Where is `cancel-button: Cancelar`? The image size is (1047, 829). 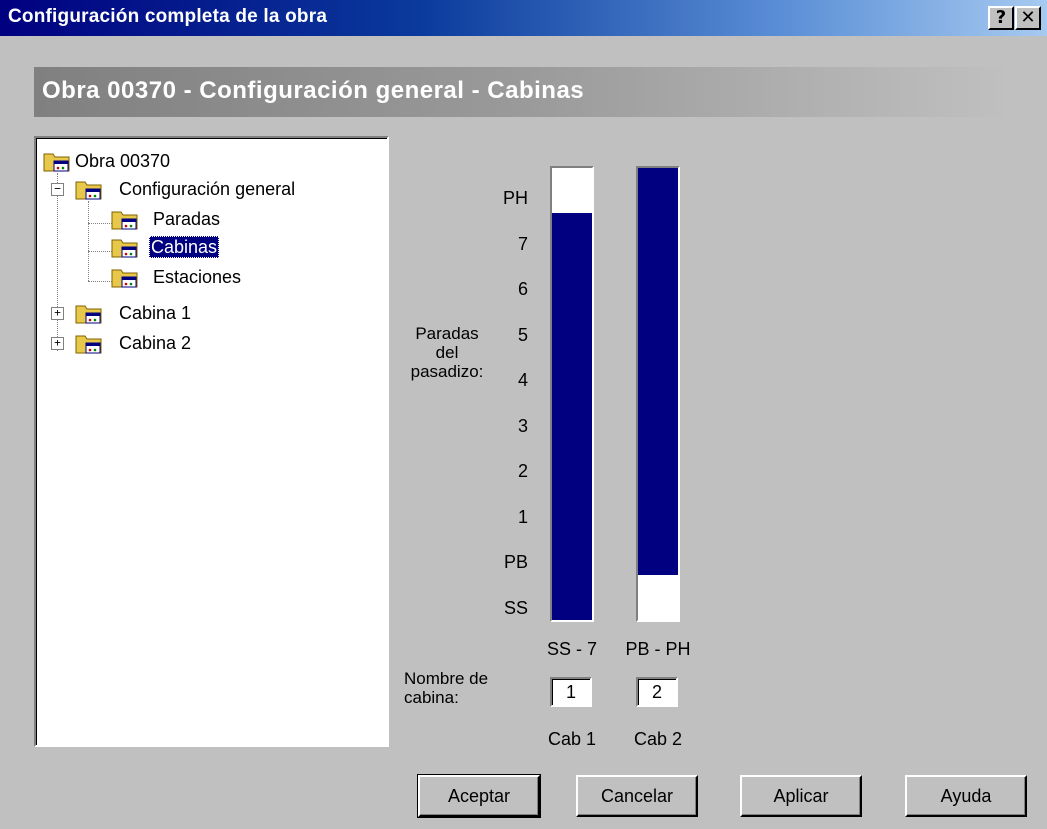
cancel-button: Cancelar is located at coordinates (637, 796).